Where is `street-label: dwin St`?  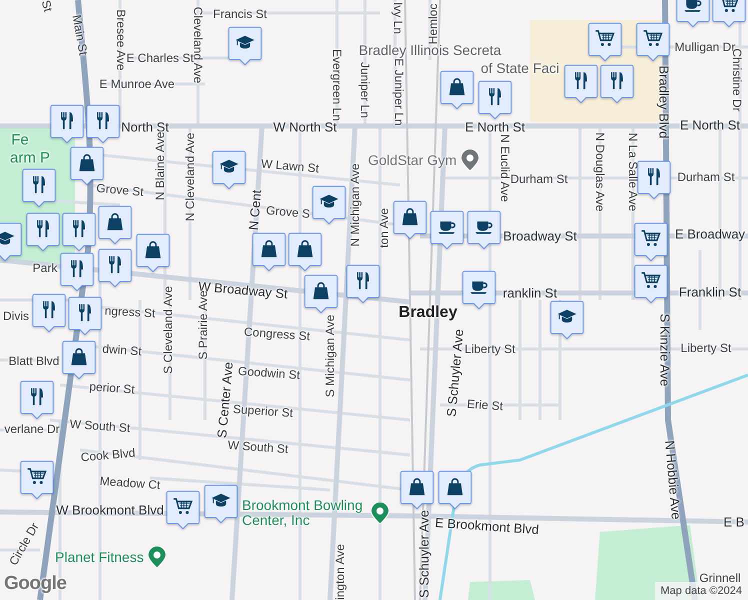
street-label: dwin St is located at coordinates (122, 350).